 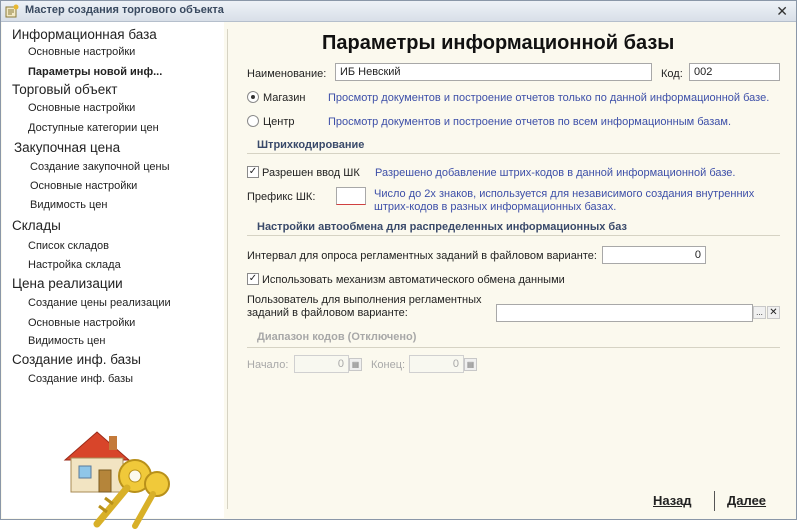 I want to click on end-calculator-icon: ▦, so click(x=470, y=364).